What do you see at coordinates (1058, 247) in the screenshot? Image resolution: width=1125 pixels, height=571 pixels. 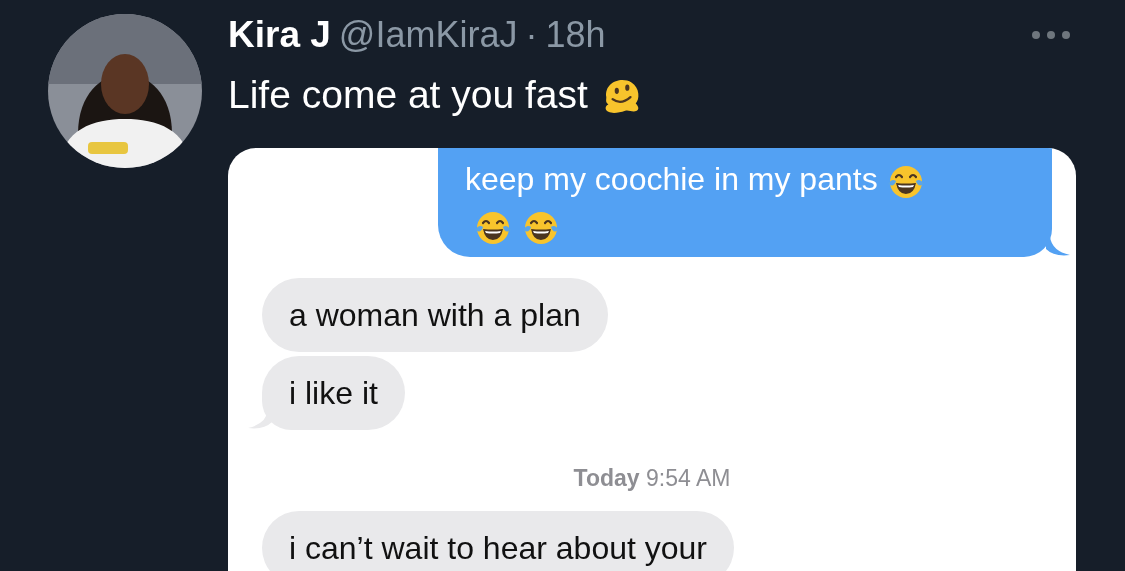 I see `bubble-tail` at bounding box center [1058, 247].